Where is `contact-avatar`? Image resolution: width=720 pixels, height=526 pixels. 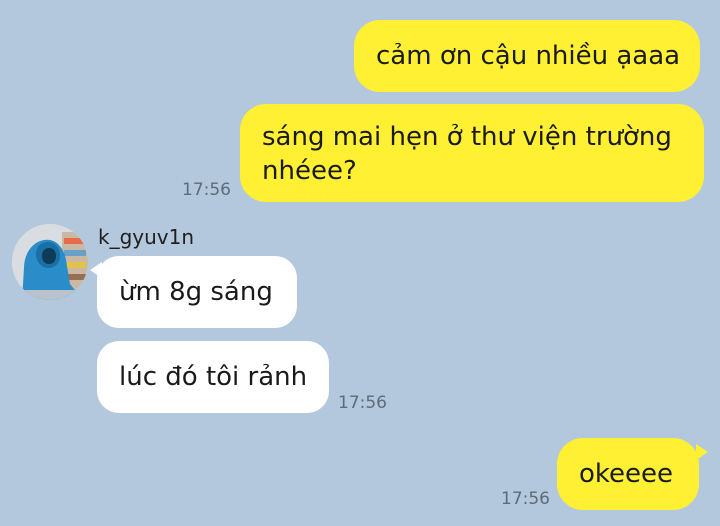 contact-avatar is located at coordinates (50, 262).